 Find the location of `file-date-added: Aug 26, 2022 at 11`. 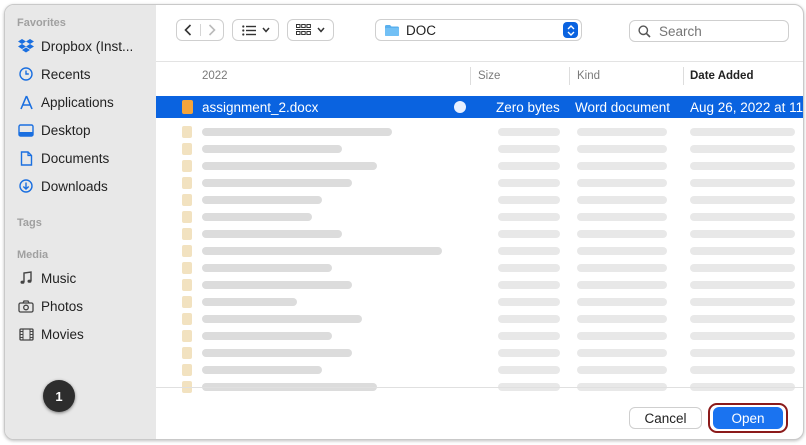

file-date-added: Aug 26, 2022 at 11 is located at coordinates (747, 107).